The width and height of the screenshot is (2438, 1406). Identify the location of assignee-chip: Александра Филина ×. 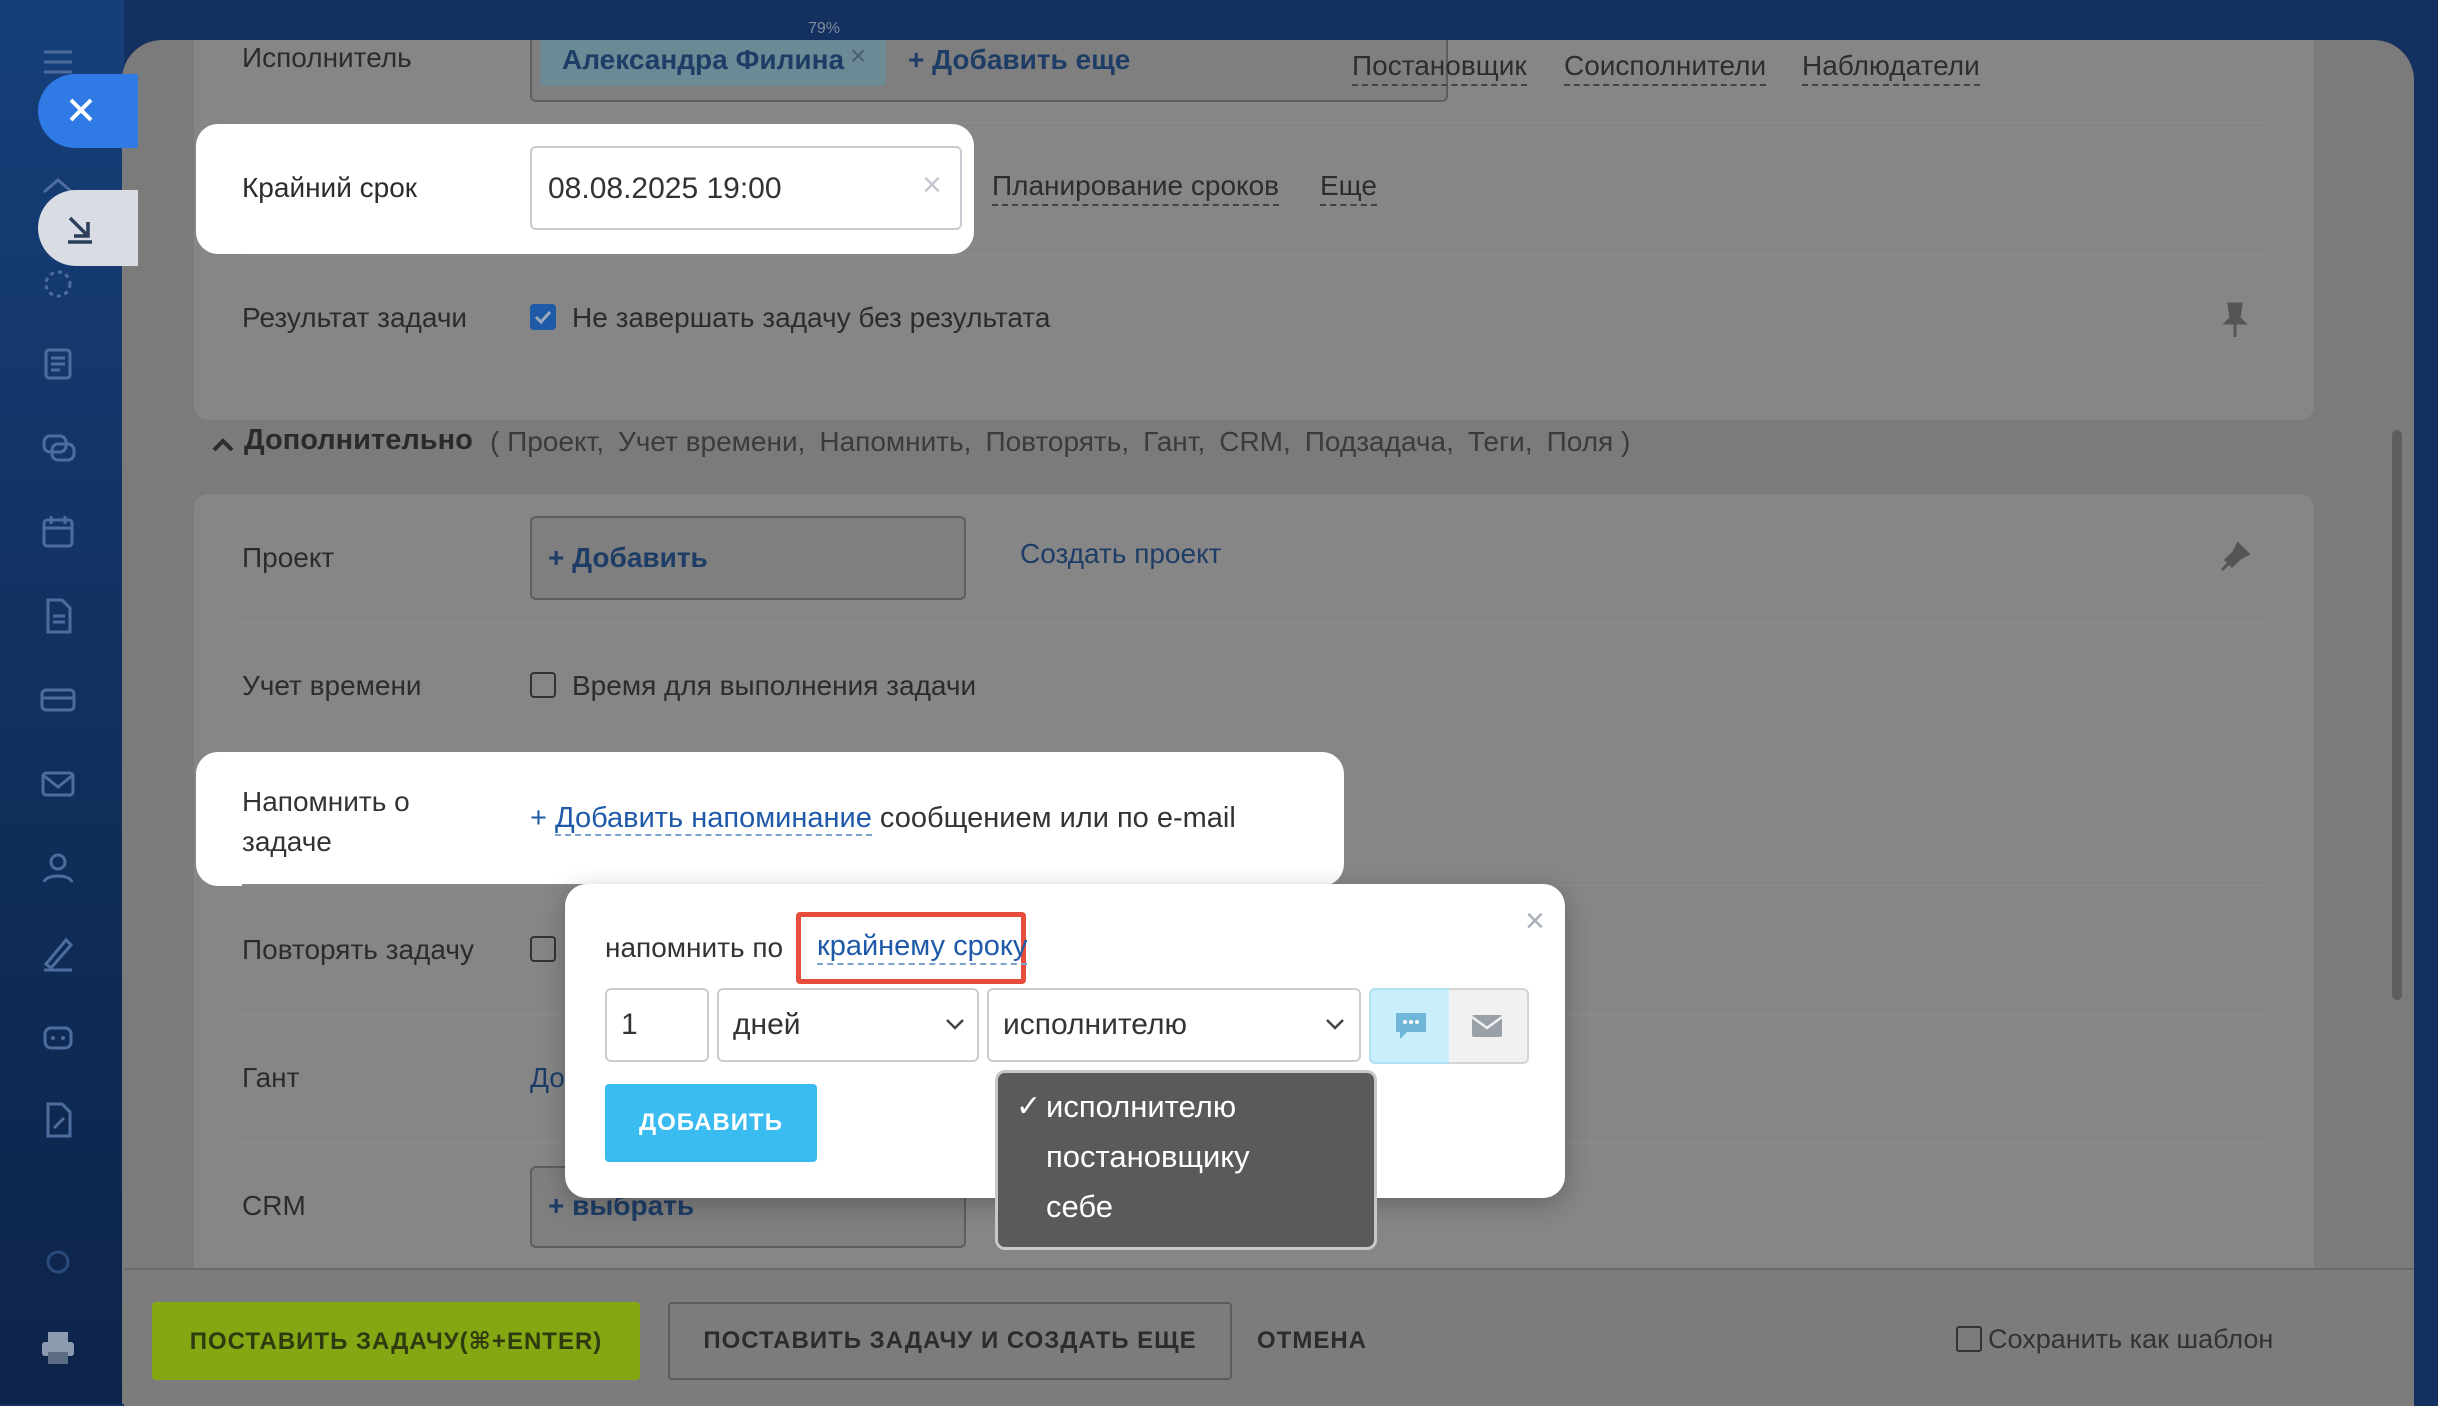
(713, 63).